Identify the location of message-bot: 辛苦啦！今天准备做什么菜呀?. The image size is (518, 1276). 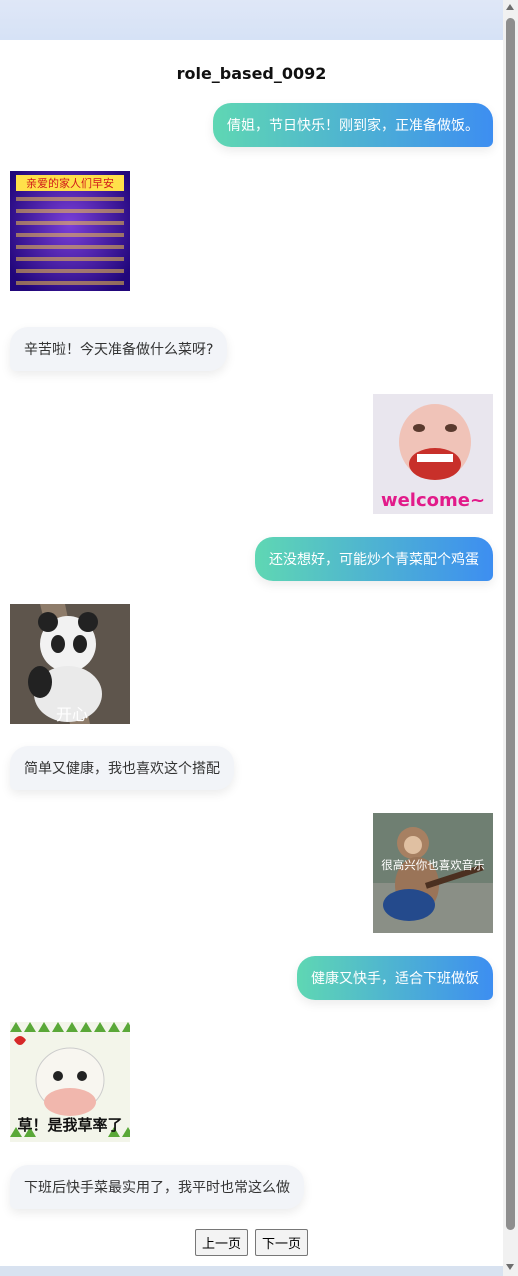
(119, 349).